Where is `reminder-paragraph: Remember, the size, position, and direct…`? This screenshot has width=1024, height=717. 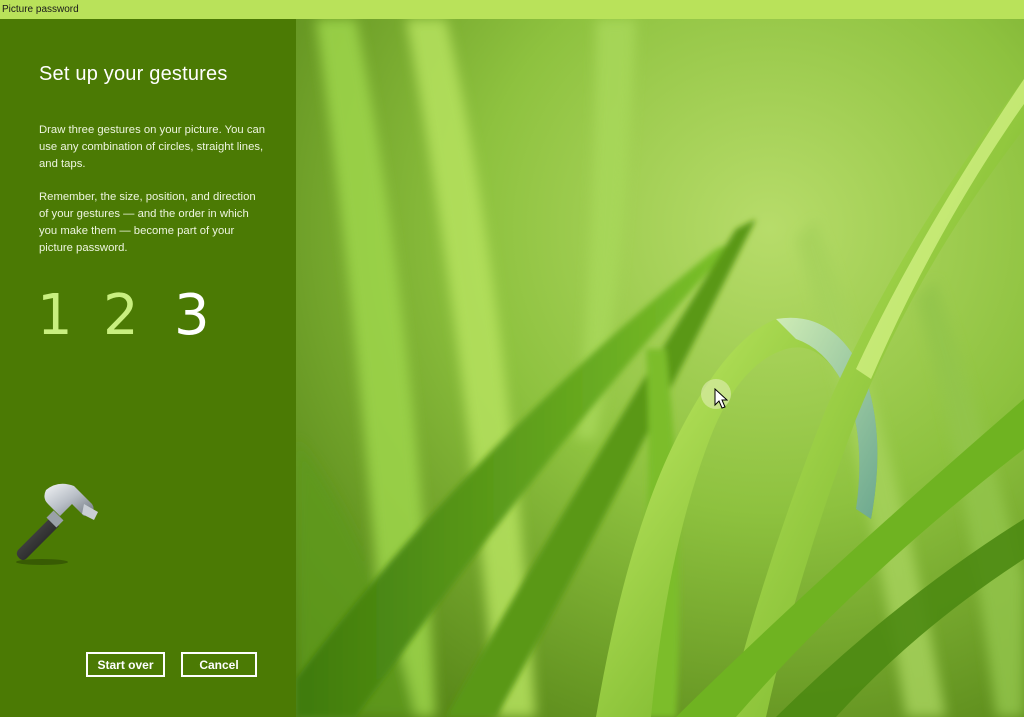 reminder-paragraph: Remember, the size, position, and direct… is located at coordinates (147, 222).